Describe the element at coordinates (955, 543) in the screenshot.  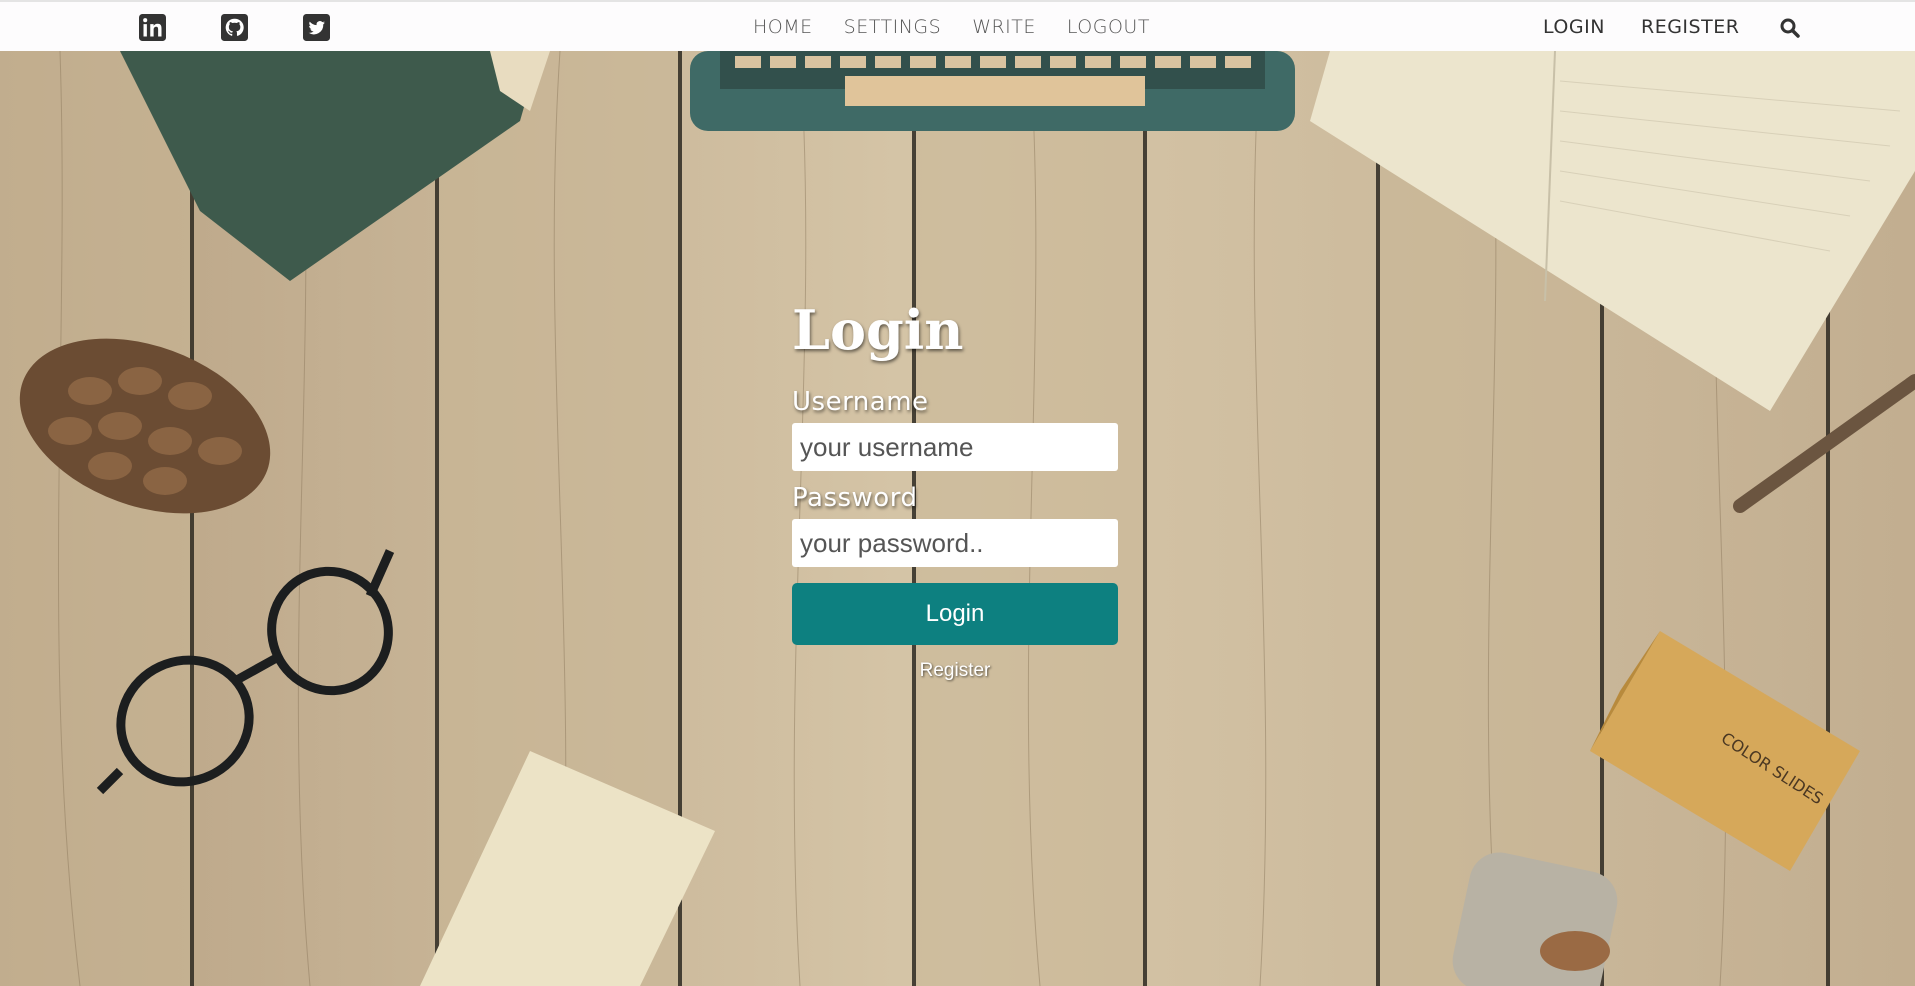
I see `password-input` at that location.